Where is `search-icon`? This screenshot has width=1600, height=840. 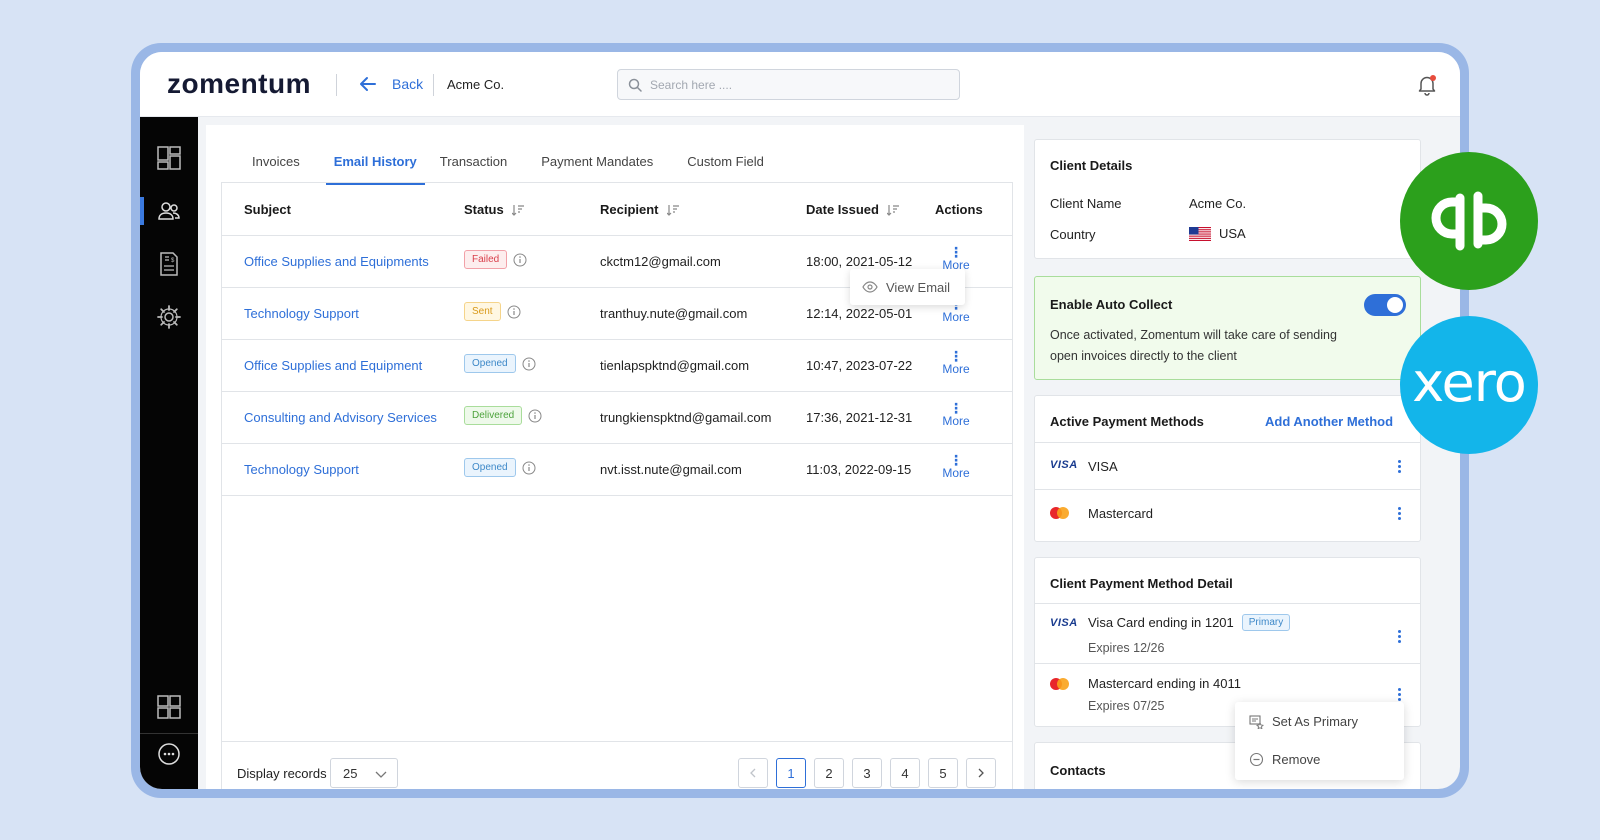
search-icon is located at coordinates (635, 85).